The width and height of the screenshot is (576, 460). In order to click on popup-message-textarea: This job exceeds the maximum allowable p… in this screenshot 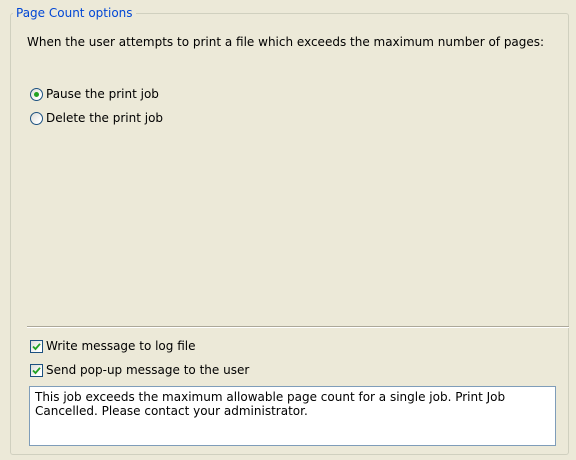, I will do `click(292, 416)`.